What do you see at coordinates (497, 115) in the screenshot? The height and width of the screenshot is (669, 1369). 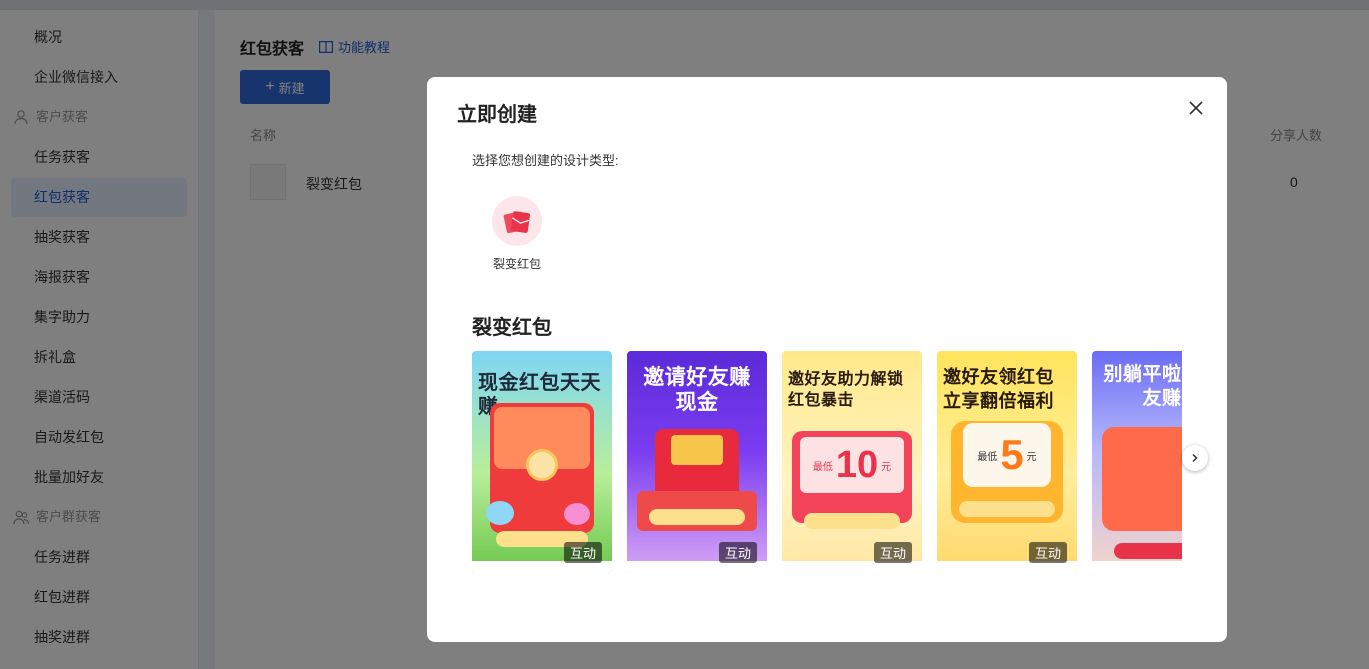 I see `modal-title: 立即创建` at bounding box center [497, 115].